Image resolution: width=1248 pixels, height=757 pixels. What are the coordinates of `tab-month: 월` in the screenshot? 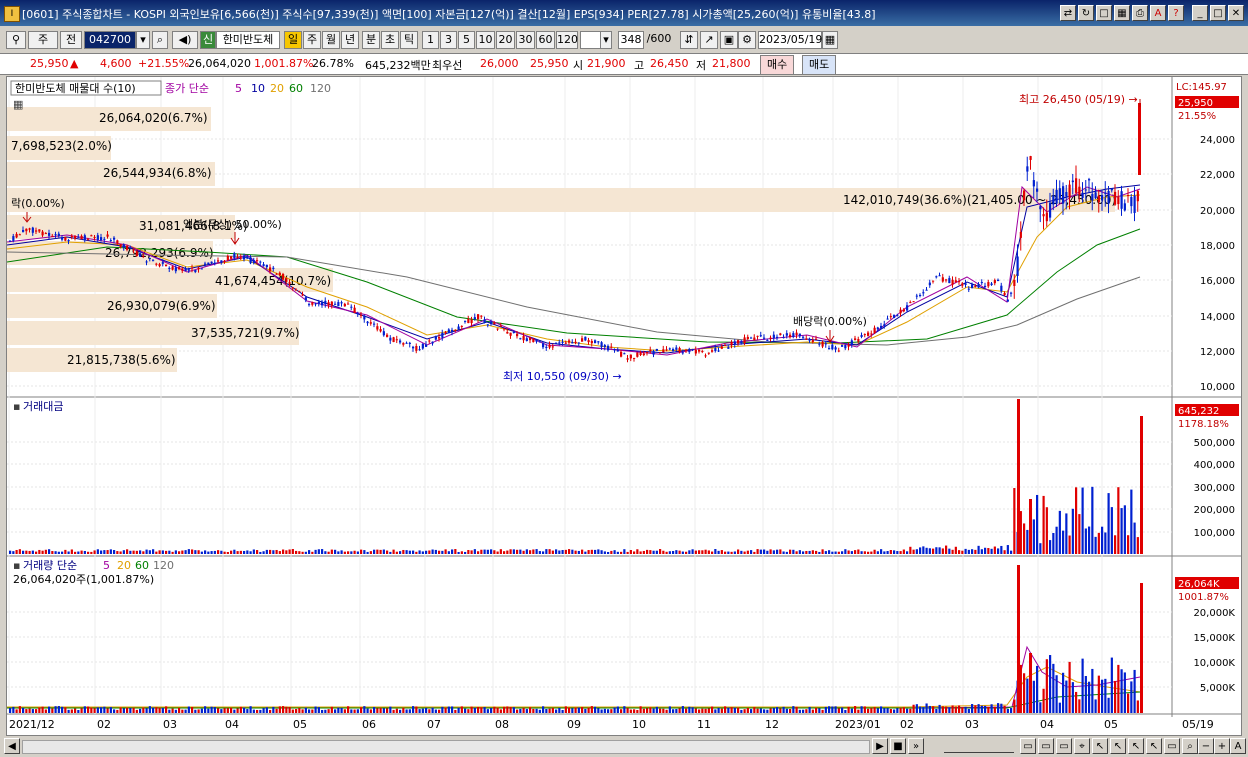 It's located at (331, 40).